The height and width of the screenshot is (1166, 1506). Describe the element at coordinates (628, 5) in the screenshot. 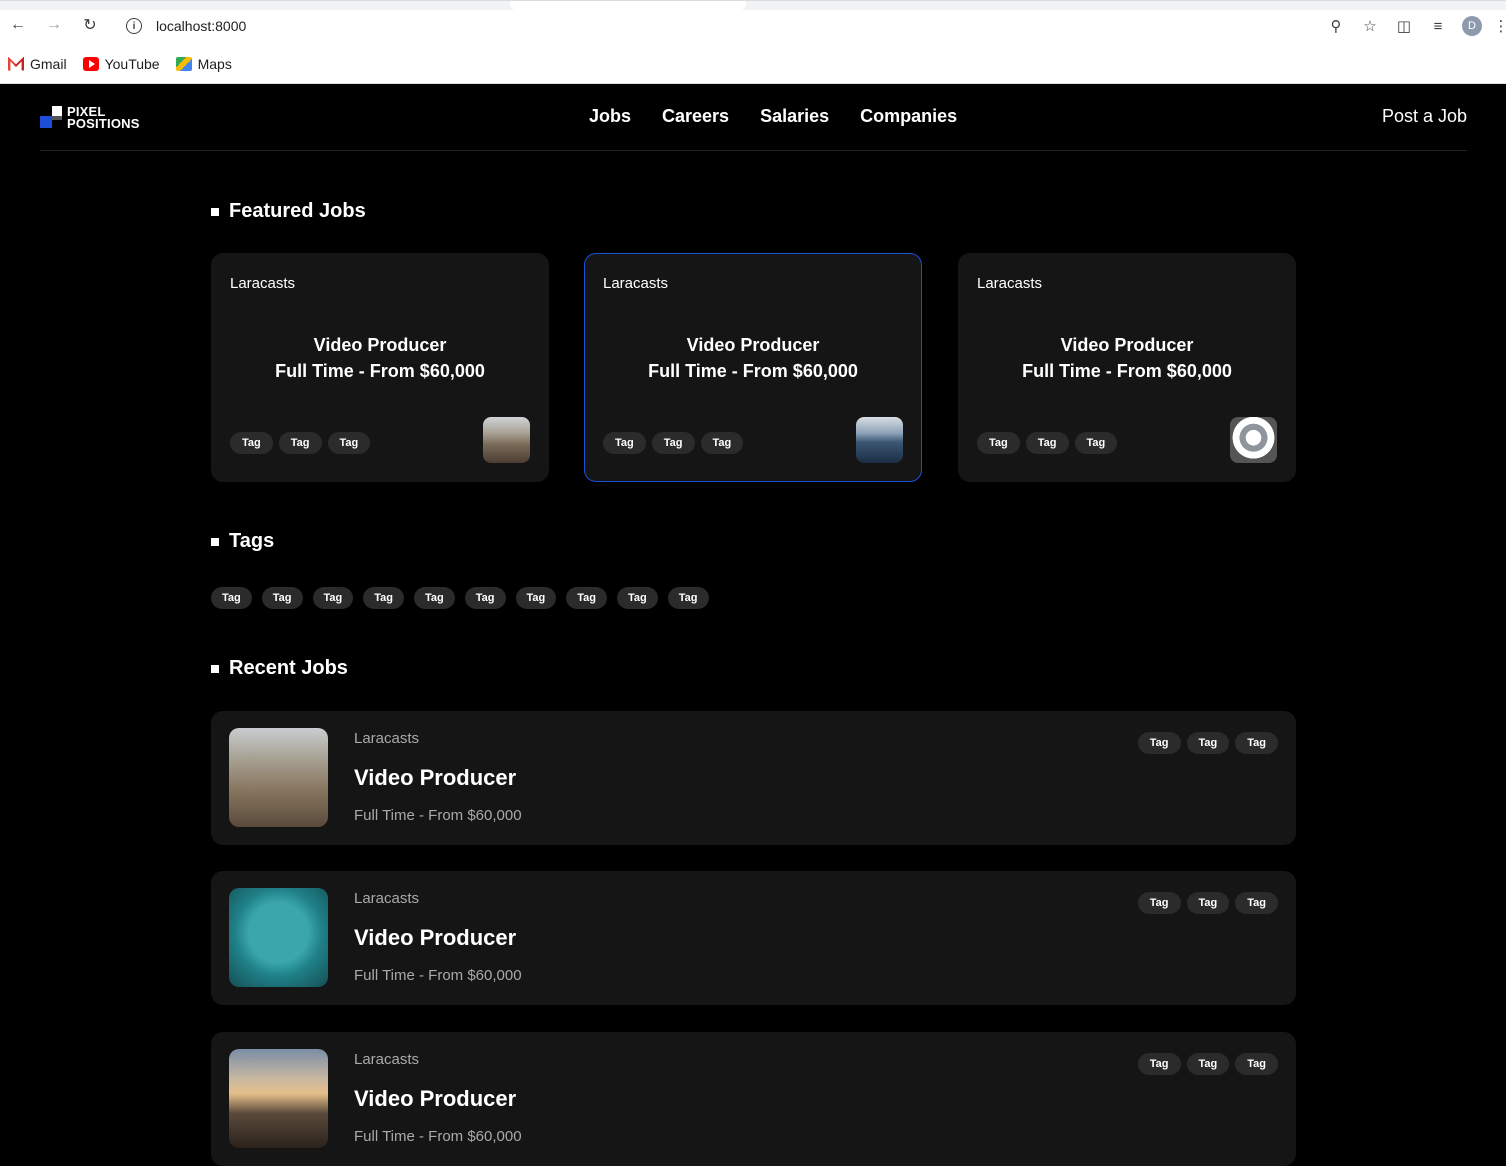

I see `active-tab` at that location.